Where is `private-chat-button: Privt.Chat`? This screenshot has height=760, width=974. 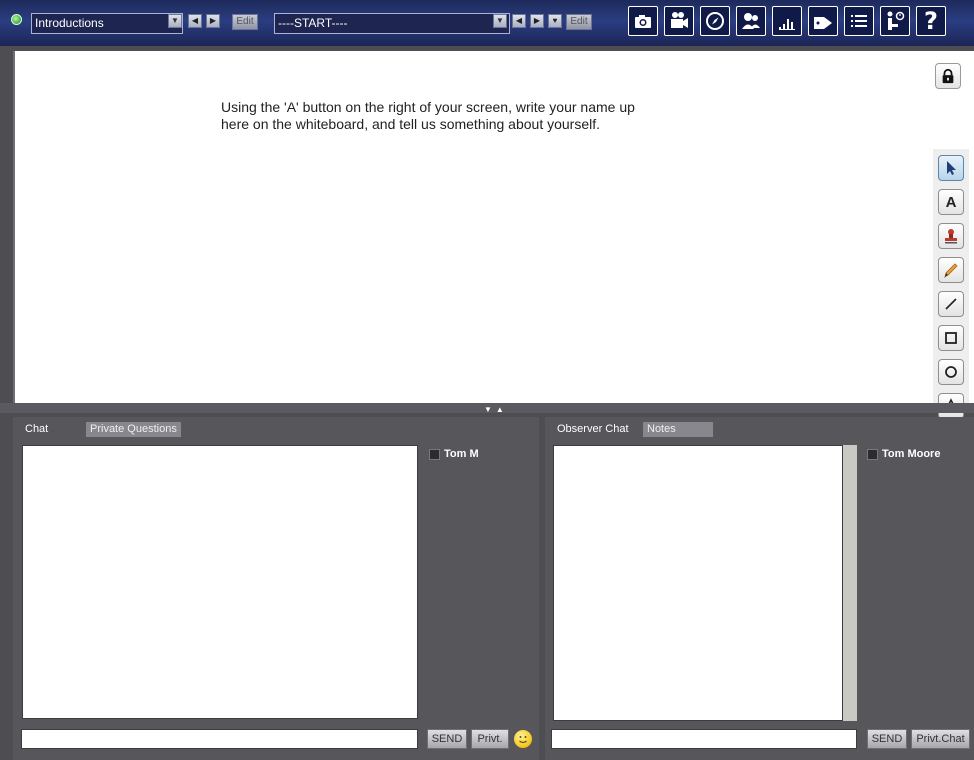
private-chat-button: Privt.Chat is located at coordinates (940, 739).